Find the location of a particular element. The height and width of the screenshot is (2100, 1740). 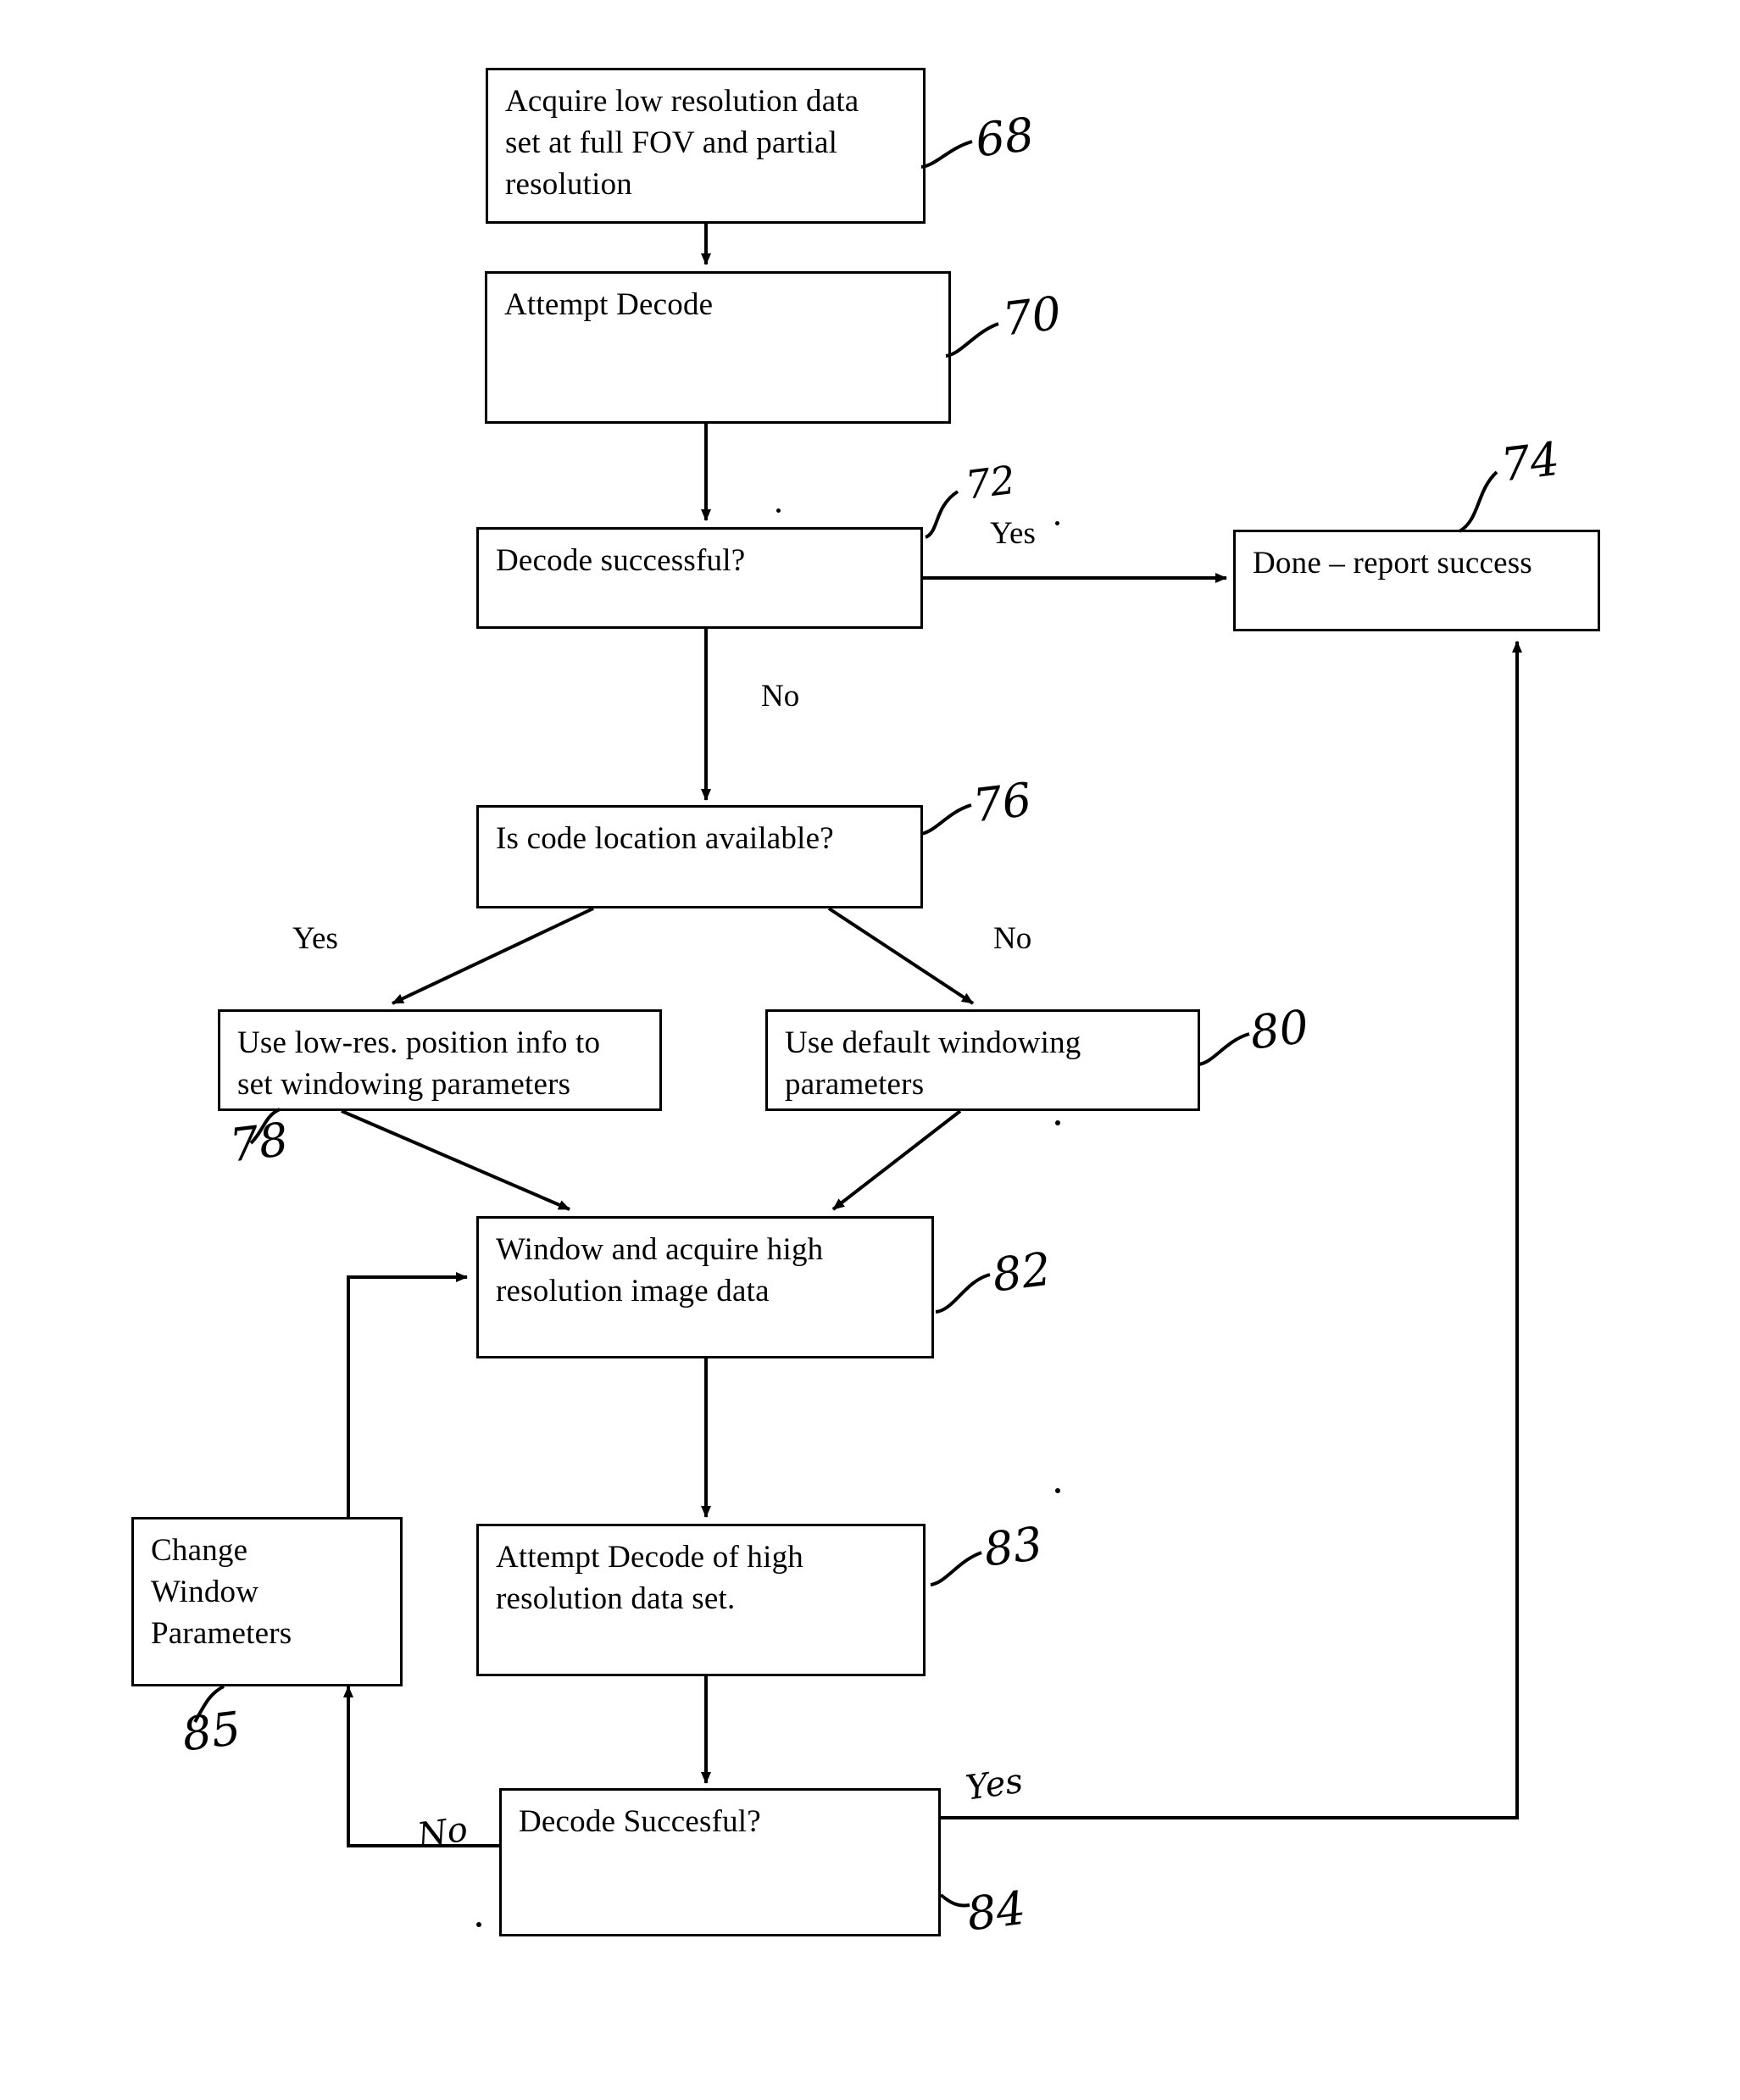

node-label-70: Attempt Decode is located at coordinates (609, 304).